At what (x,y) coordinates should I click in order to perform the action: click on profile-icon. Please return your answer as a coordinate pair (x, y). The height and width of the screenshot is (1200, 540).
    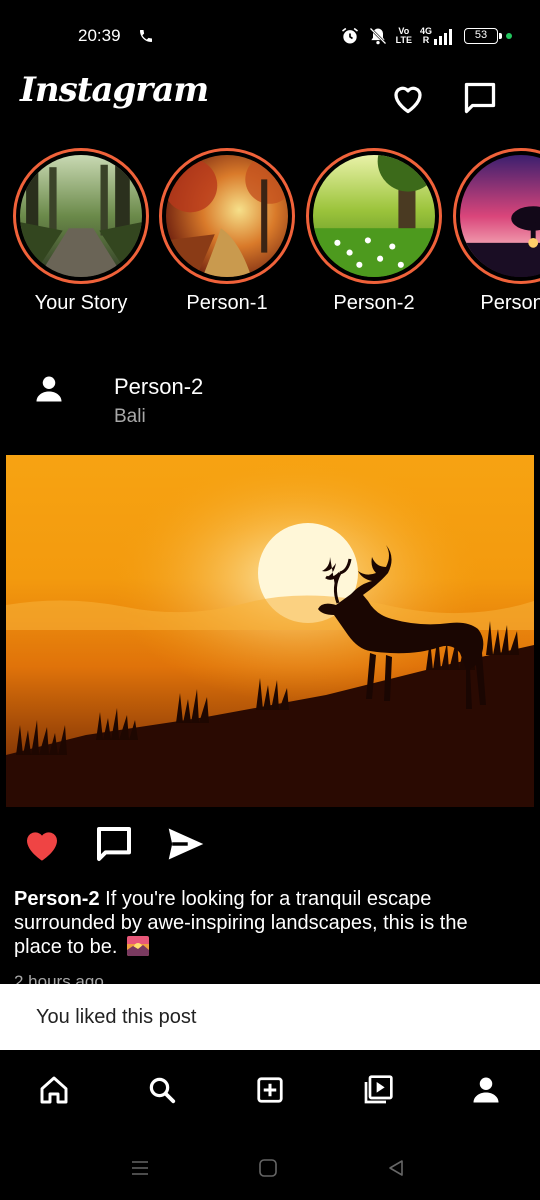
    Looking at the image, I should click on (486, 1090).